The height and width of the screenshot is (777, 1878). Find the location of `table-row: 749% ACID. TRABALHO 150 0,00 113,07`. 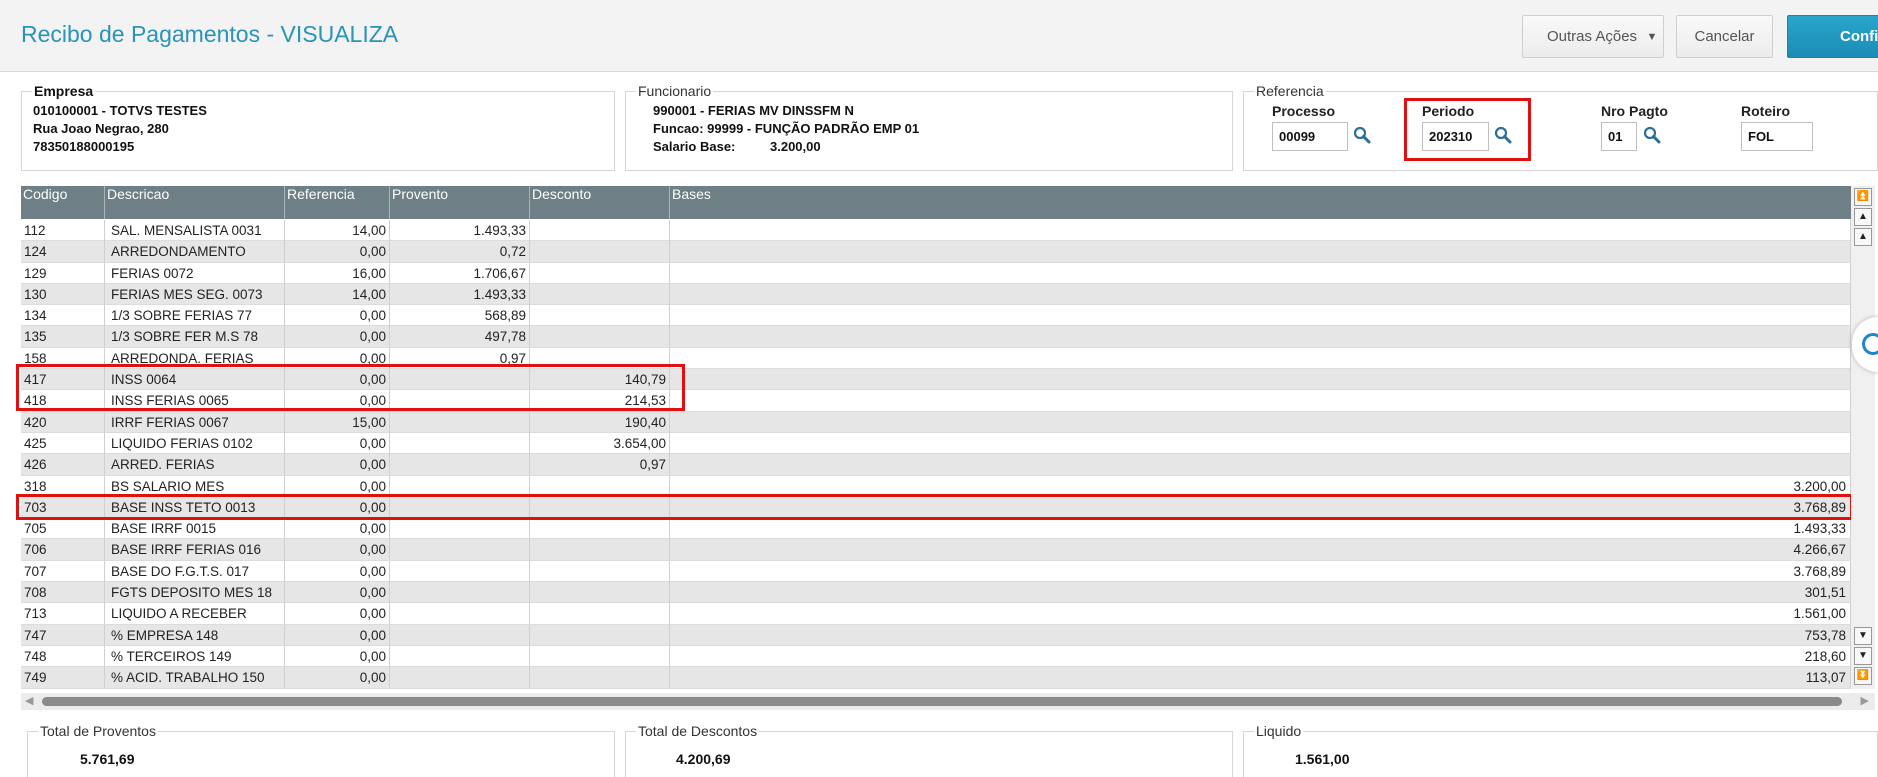

table-row: 749% ACID. TRABALHO 150 0,00 113,07 is located at coordinates (936, 678).